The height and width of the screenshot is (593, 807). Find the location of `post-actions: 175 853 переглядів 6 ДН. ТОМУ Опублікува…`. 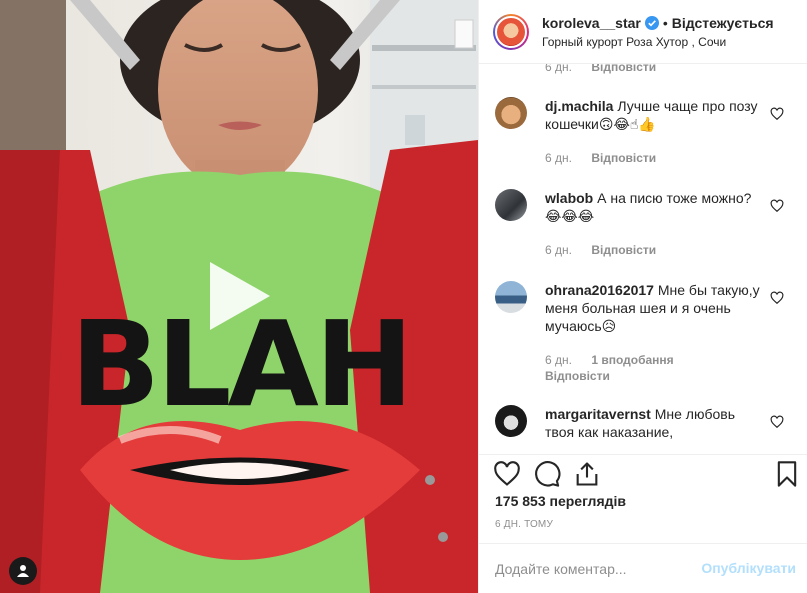

post-actions: 175 853 переглядів 6 ДН. ТОМУ Опублікува… is located at coordinates (643, 523).